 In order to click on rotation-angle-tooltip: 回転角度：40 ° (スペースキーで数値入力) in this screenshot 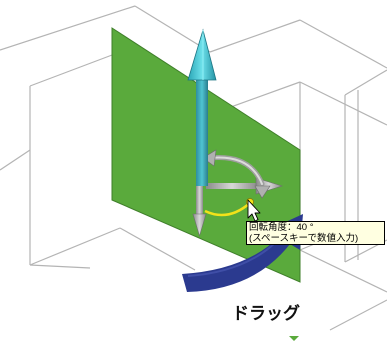, I will do `click(315, 233)`.